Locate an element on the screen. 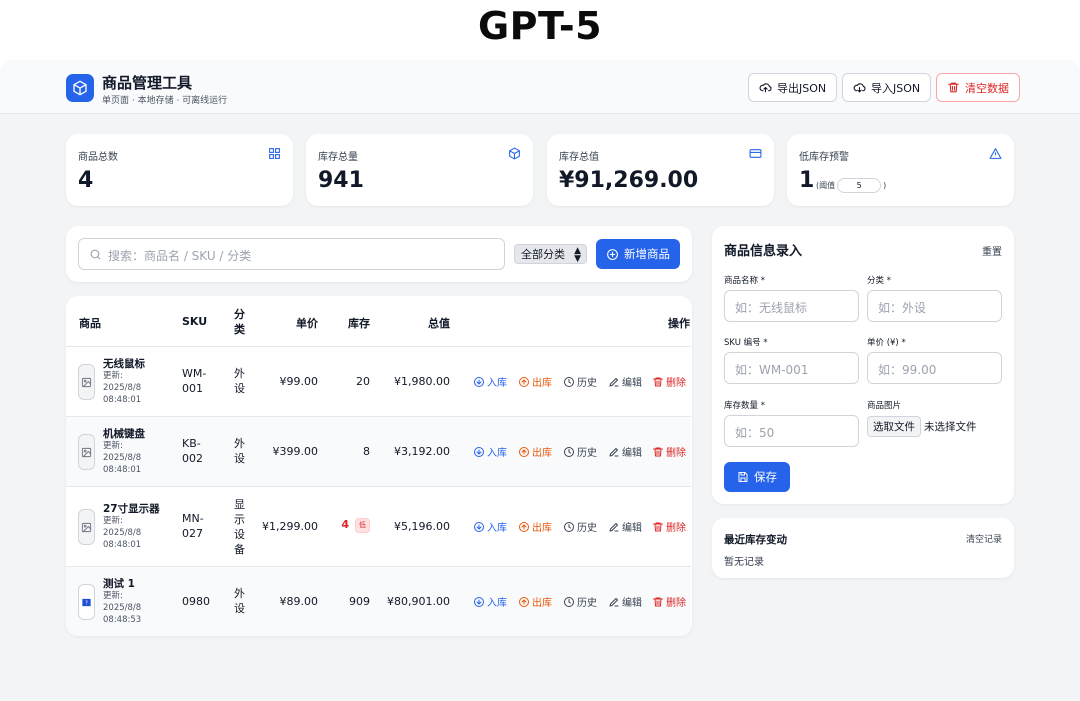  threshold-input: 5 is located at coordinates (859, 185).